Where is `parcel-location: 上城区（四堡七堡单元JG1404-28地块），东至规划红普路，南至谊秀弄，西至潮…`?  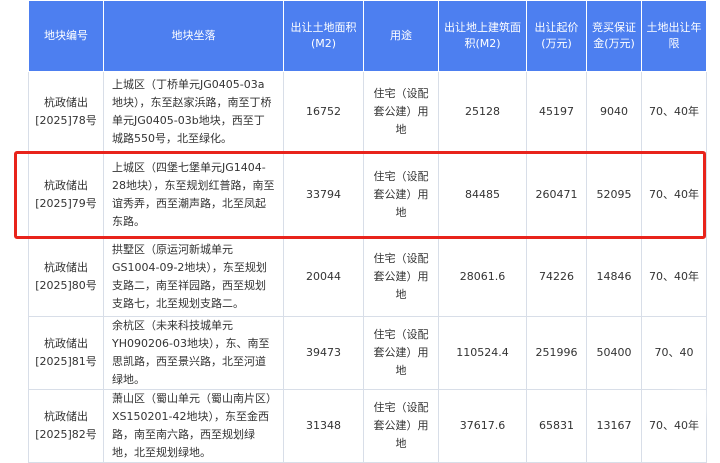
parcel-location: 上城区（四堡七堡单元JG1404-28地块），东至规划红普路，南至谊秀弄，西至潮… is located at coordinates (193, 195).